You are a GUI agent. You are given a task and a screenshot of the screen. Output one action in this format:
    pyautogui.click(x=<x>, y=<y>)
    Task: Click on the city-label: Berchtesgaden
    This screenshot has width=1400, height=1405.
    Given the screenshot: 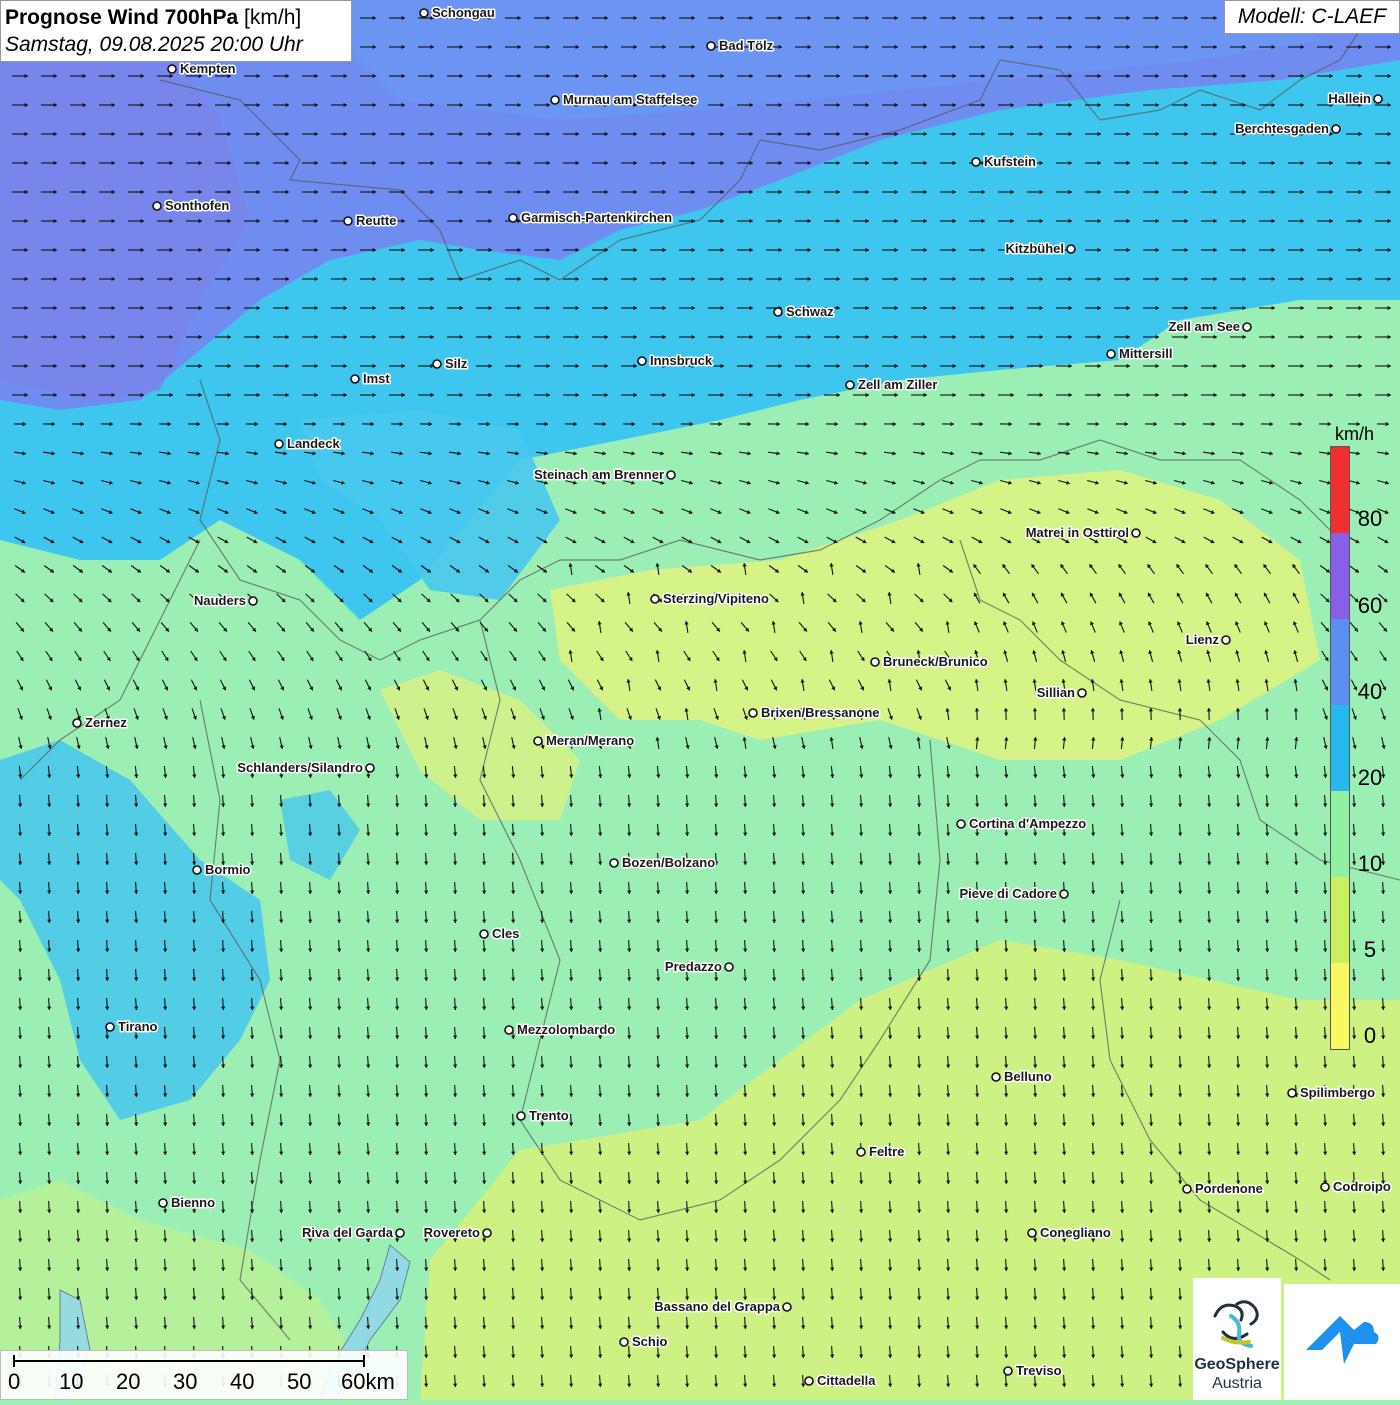 What is the action you would take?
    pyautogui.click(x=1282, y=128)
    